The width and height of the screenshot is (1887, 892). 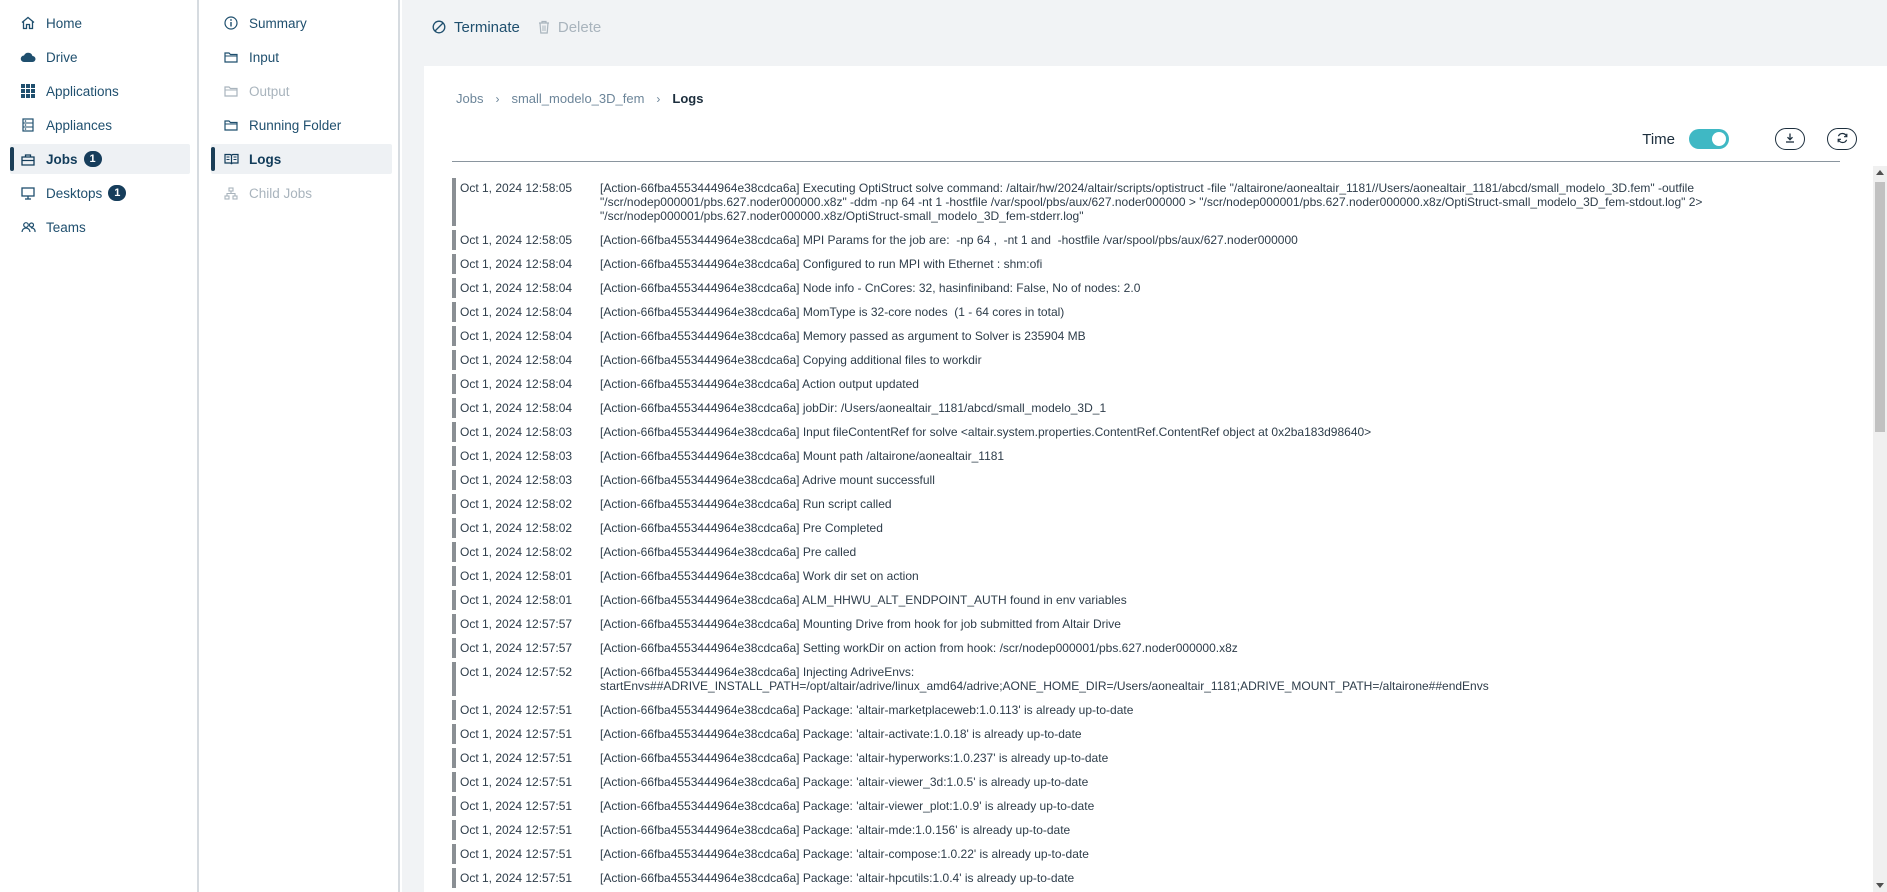 I want to click on download-button, so click(x=1790, y=139).